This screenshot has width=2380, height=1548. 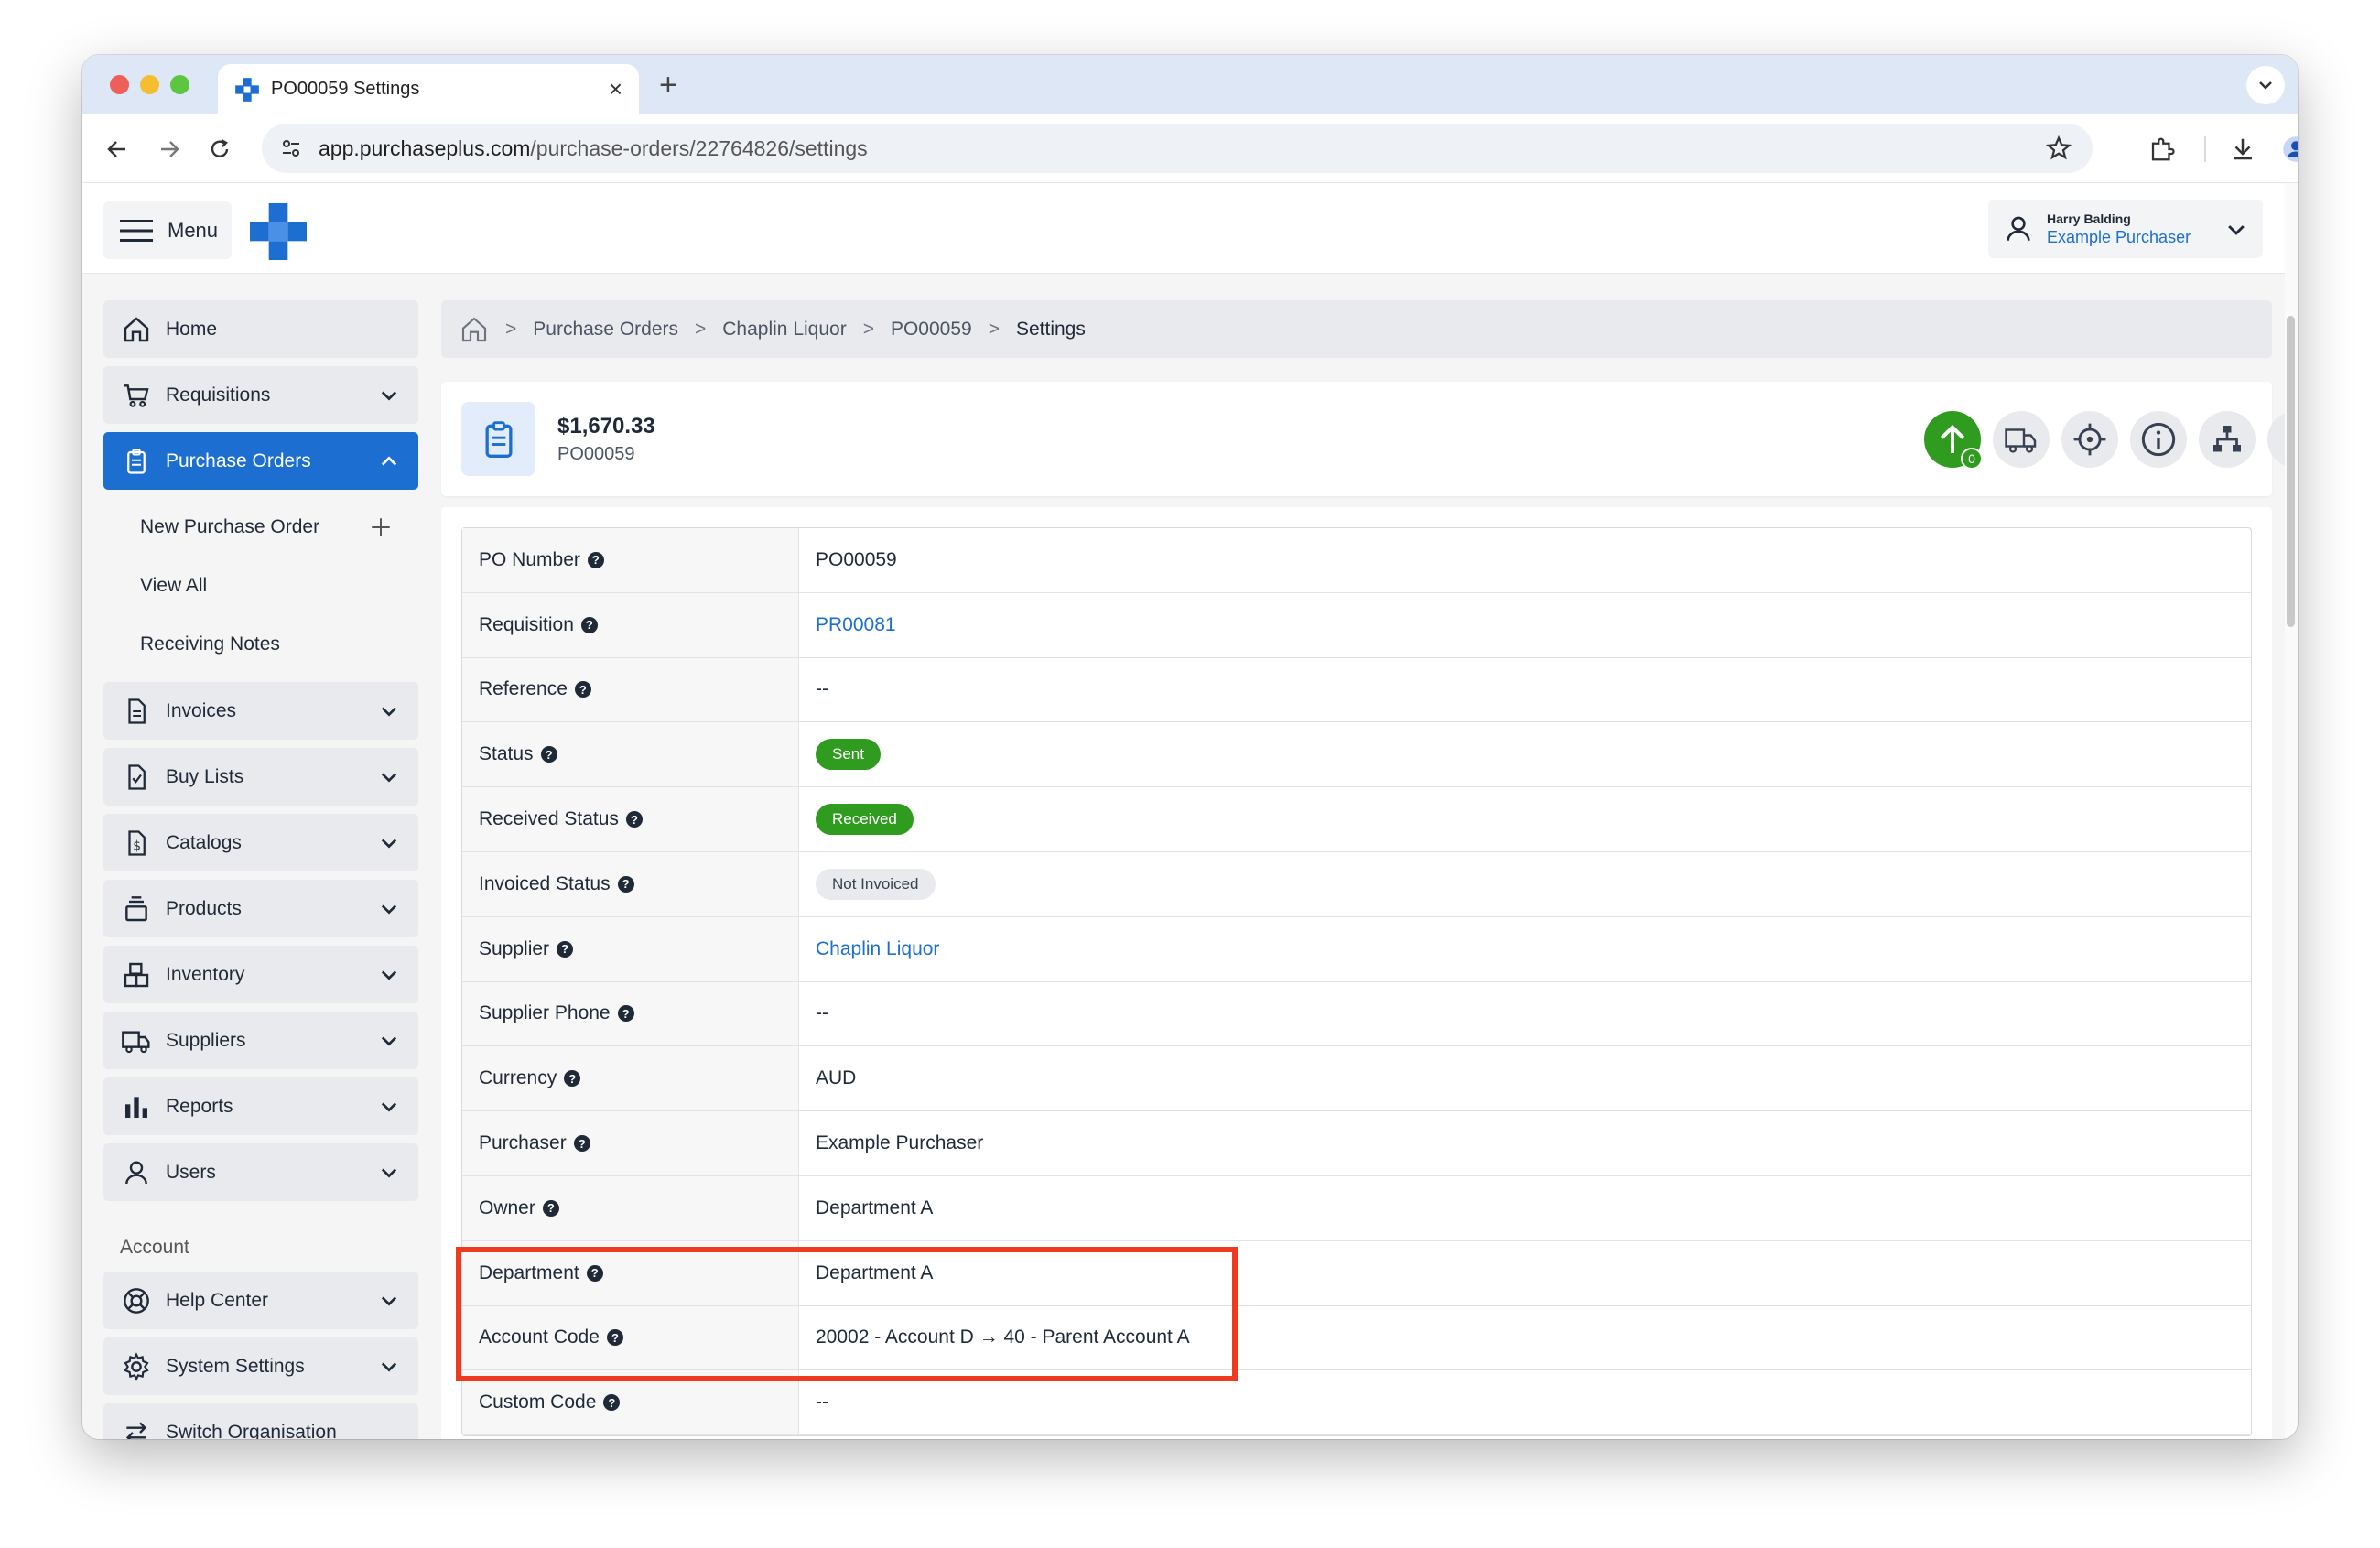 I want to click on new-tab-button: +, so click(x=668, y=85).